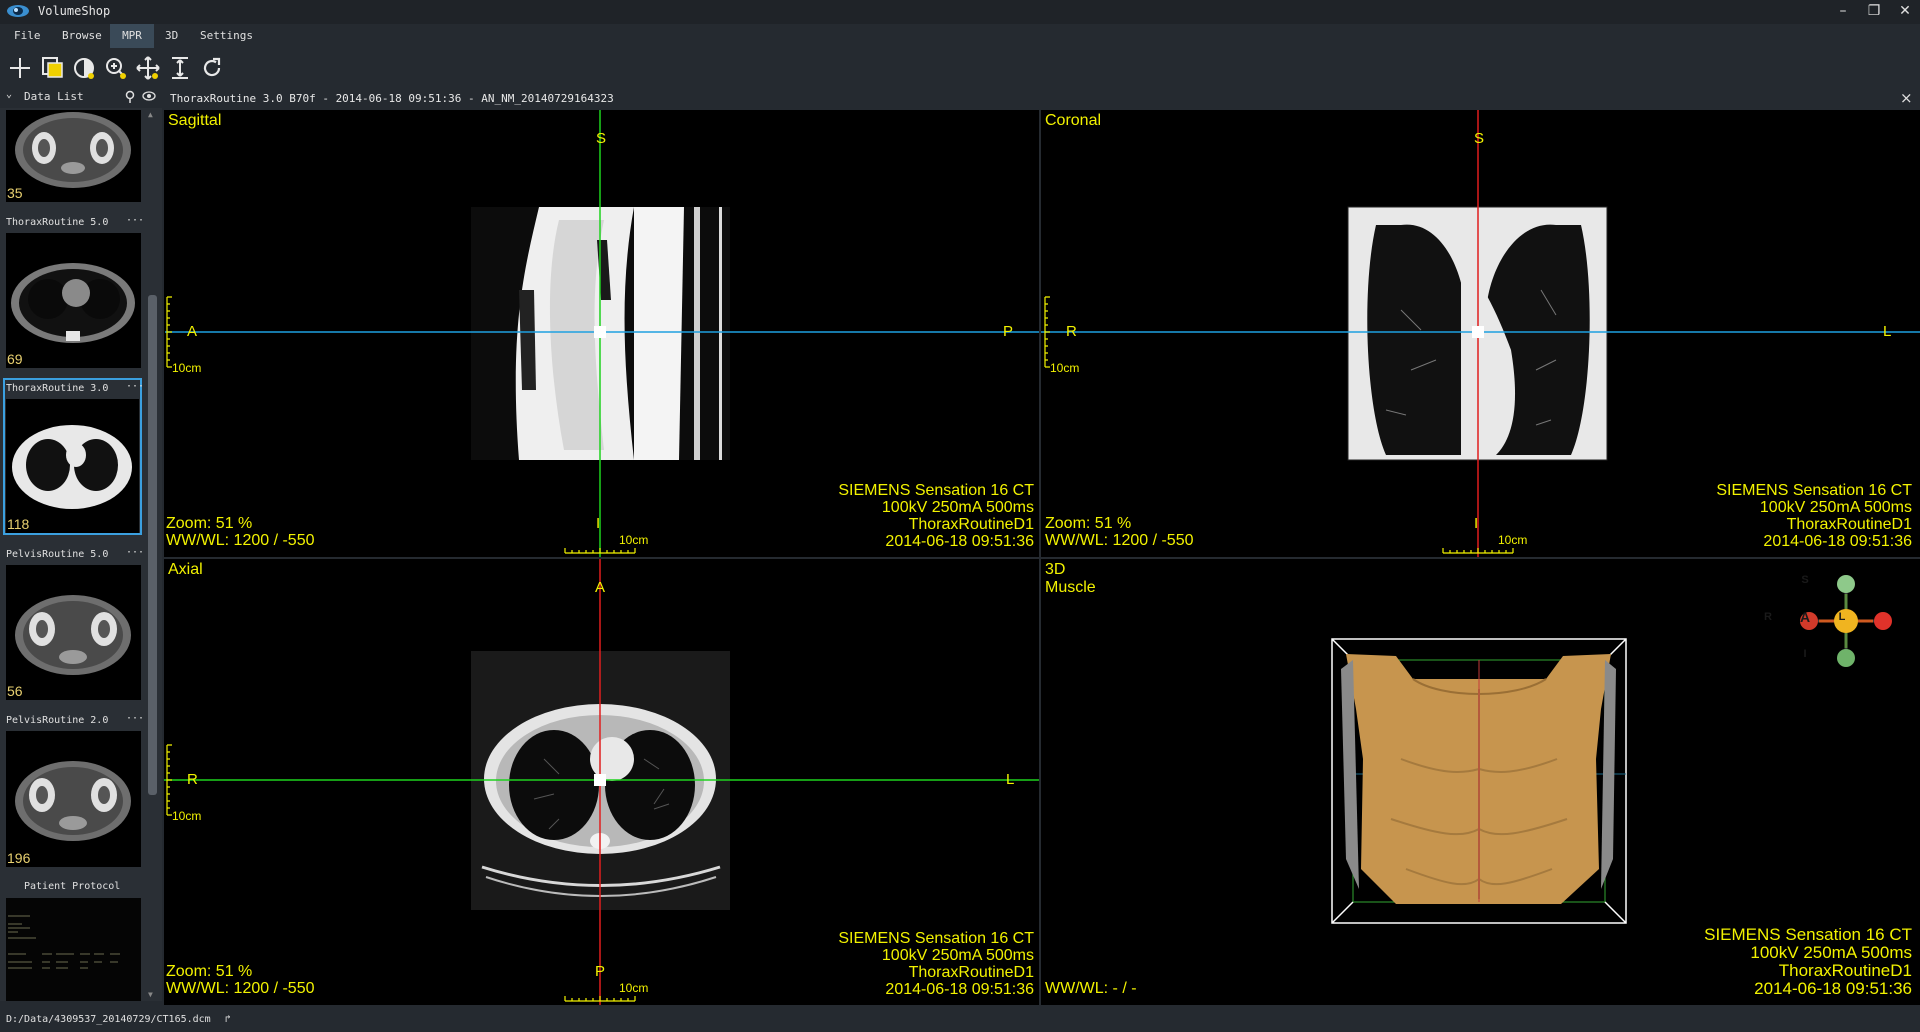 The width and height of the screenshot is (1920, 1032). What do you see at coordinates (1842, 617) in the screenshot?
I see `orient-l-label: L` at bounding box center [1842, 617].